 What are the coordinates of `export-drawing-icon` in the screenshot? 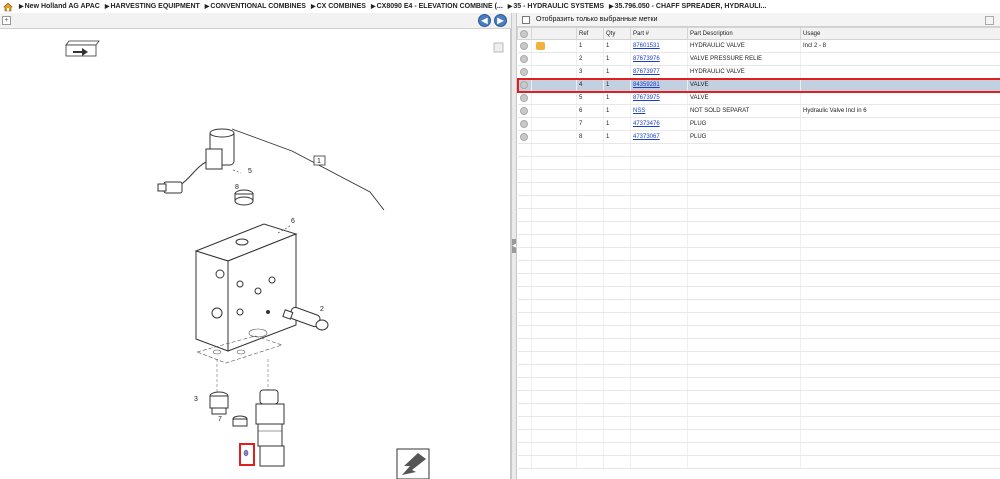 It's located at (82, 48).